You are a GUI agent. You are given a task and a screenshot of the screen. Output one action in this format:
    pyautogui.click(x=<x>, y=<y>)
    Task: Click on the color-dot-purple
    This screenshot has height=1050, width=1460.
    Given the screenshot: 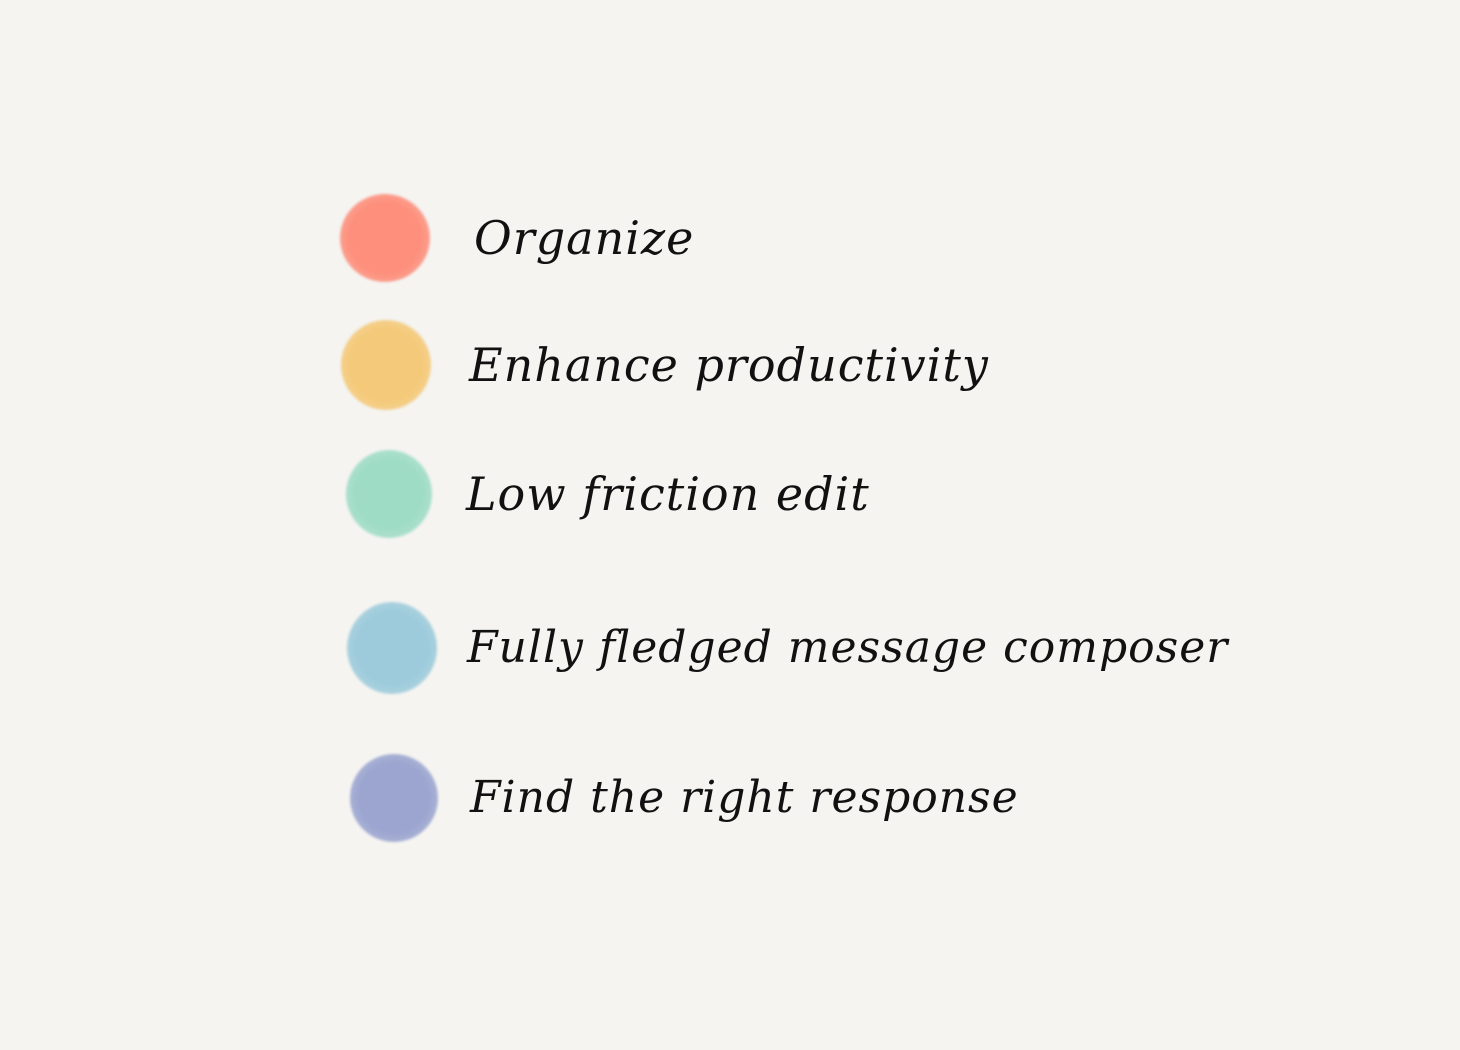 What is the action you would take?
    pyautogui.click(x=394, y=798)
    